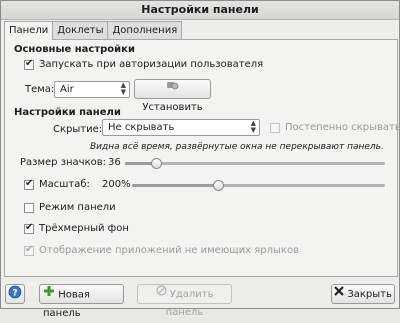 This screenshot has height=323, width=400. I want to click on hide-mode-combo: Не скрывать ▲ ▼, so click(181, 127).